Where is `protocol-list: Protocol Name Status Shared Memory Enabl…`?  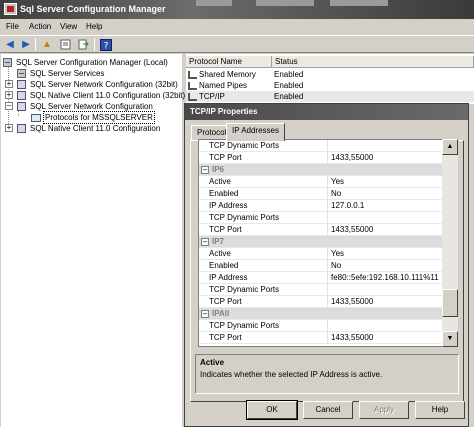
protocol-list: Protocol Name Status Shared Memory Enabl… is located at coordinates (330, 79).